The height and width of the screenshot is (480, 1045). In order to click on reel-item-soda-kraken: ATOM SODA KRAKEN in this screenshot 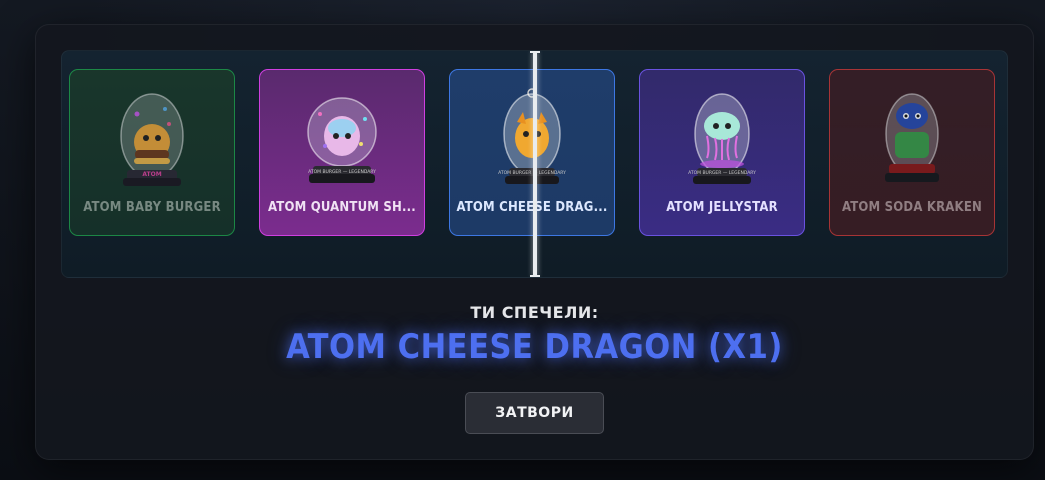, I will do `click(912, 152)`.